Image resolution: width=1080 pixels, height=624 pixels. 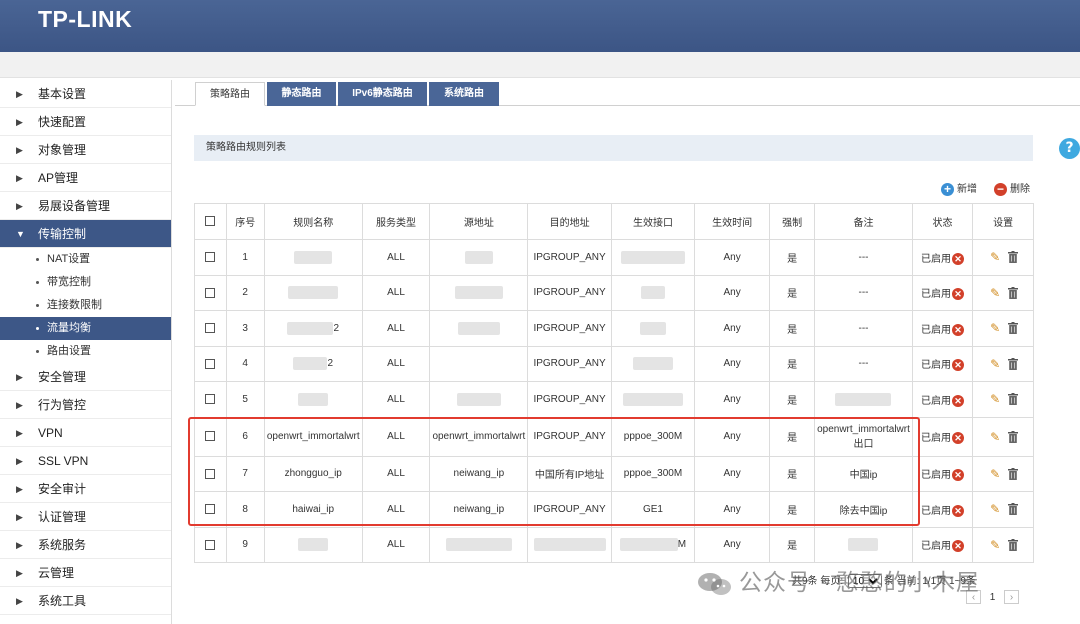 What do you see at coordinates (1020, 189) in the screenshot?
I see `delete-label: 删除` at bounding box center [1020, 189].